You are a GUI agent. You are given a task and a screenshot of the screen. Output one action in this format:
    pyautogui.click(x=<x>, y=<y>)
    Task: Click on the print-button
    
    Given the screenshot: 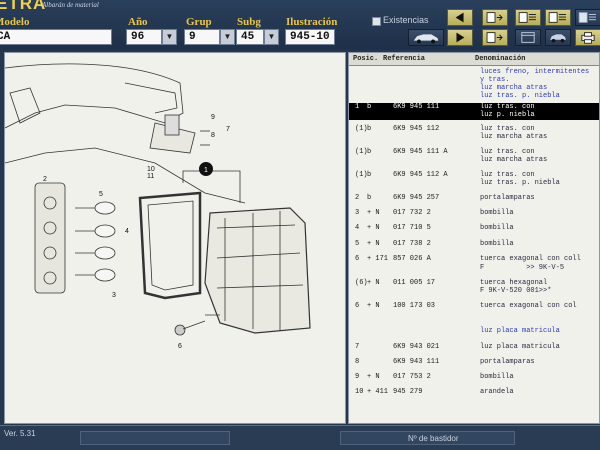 What is the action you would take?
    pyautogui.click(x=587, y=37)
    